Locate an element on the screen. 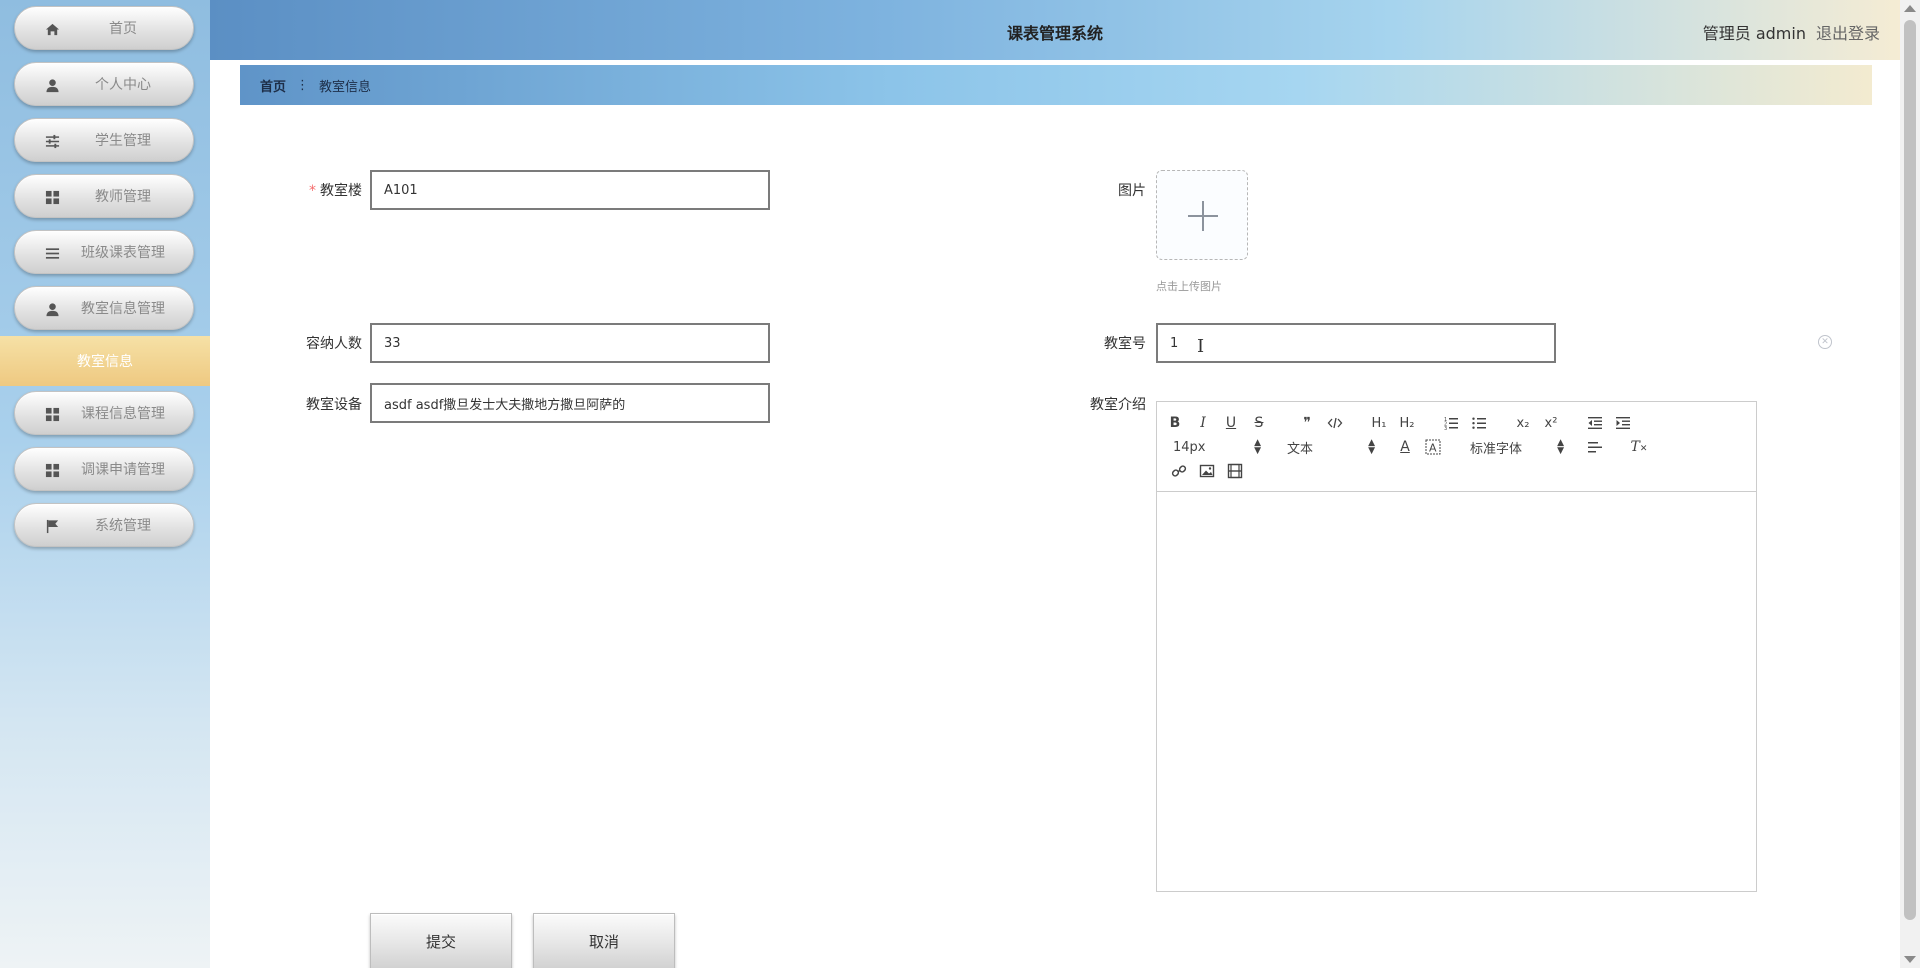 The height and width of the screenshot is (968, 1920). align-button is located at coordinates (1595, 447).